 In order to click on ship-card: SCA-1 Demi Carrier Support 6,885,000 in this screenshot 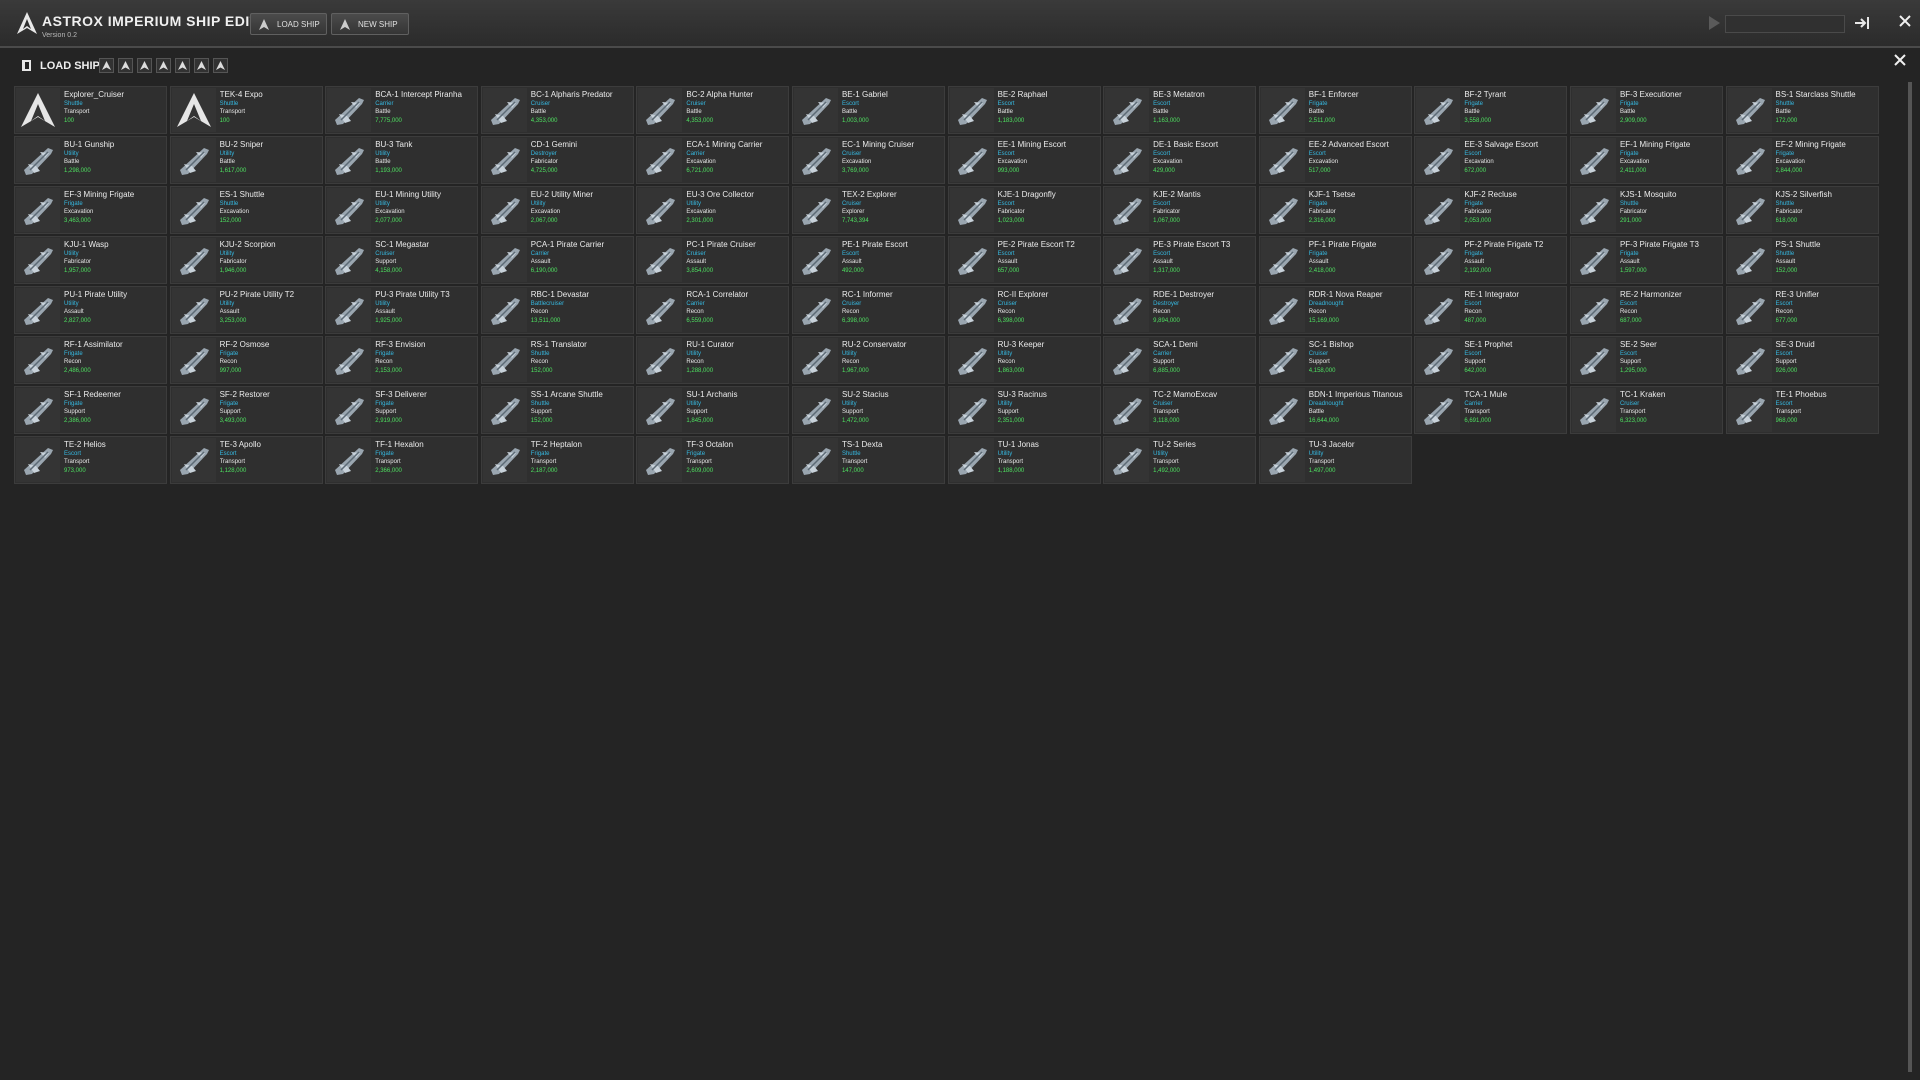, I will do `click(1180, 360)`.